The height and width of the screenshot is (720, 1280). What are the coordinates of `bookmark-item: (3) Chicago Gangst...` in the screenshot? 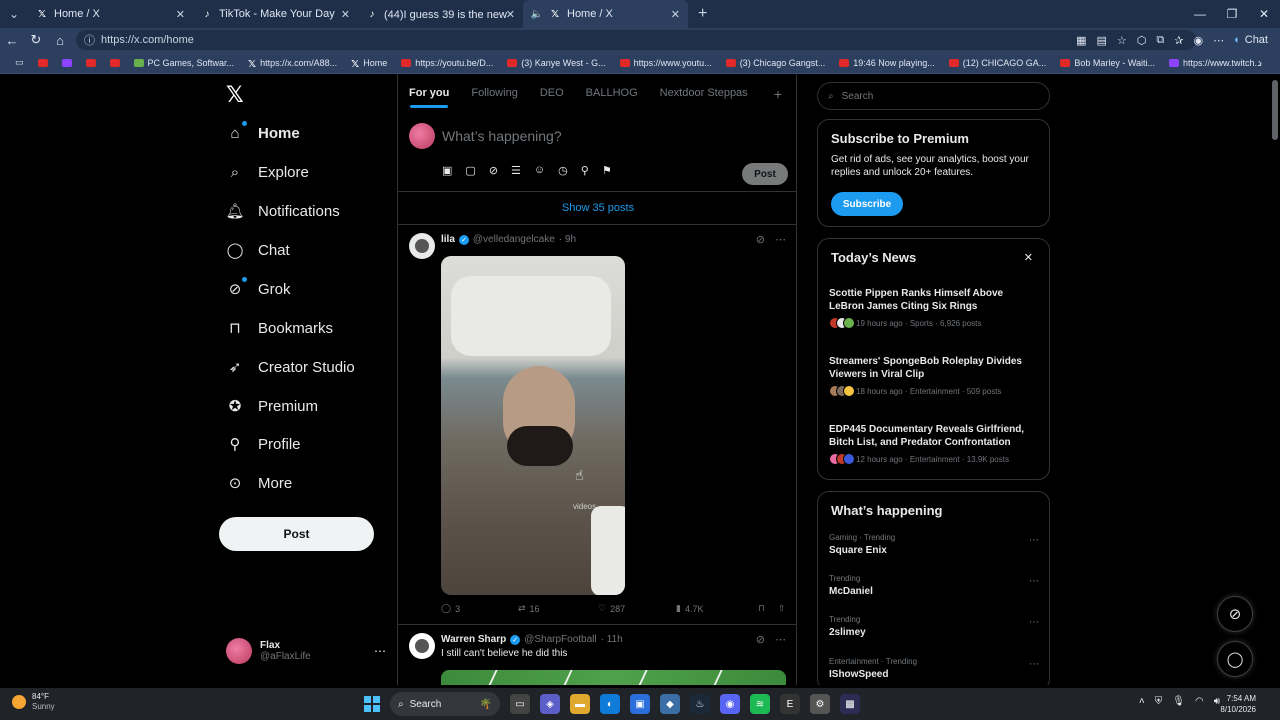 It's located at (776, 63).